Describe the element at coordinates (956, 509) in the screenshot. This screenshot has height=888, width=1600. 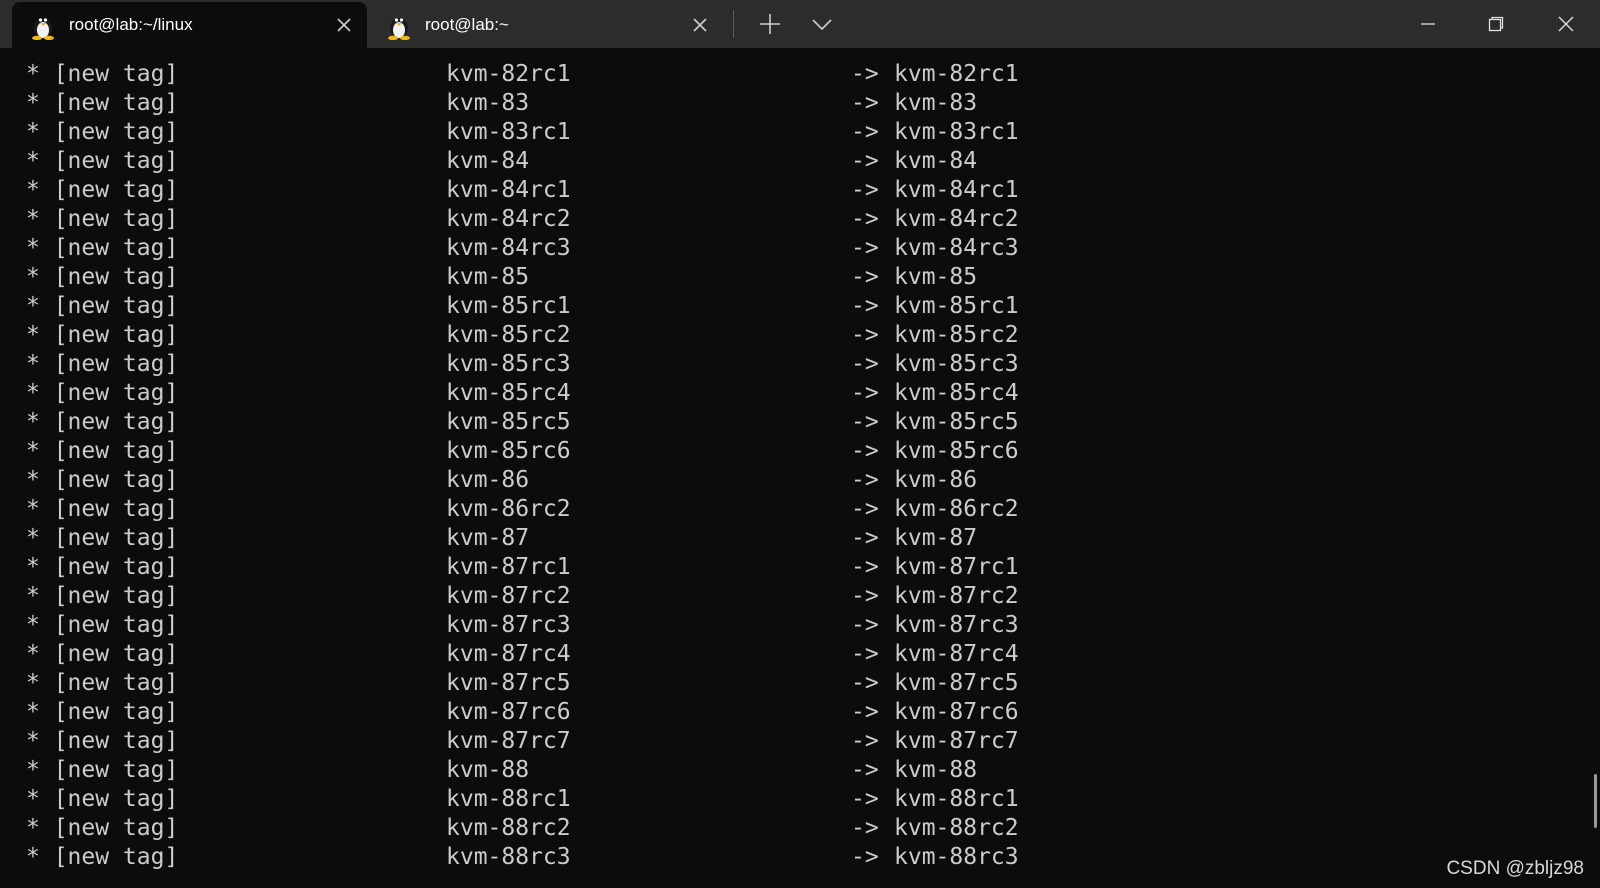
I see `dest-name-text: kvm-86rc2` at that location.